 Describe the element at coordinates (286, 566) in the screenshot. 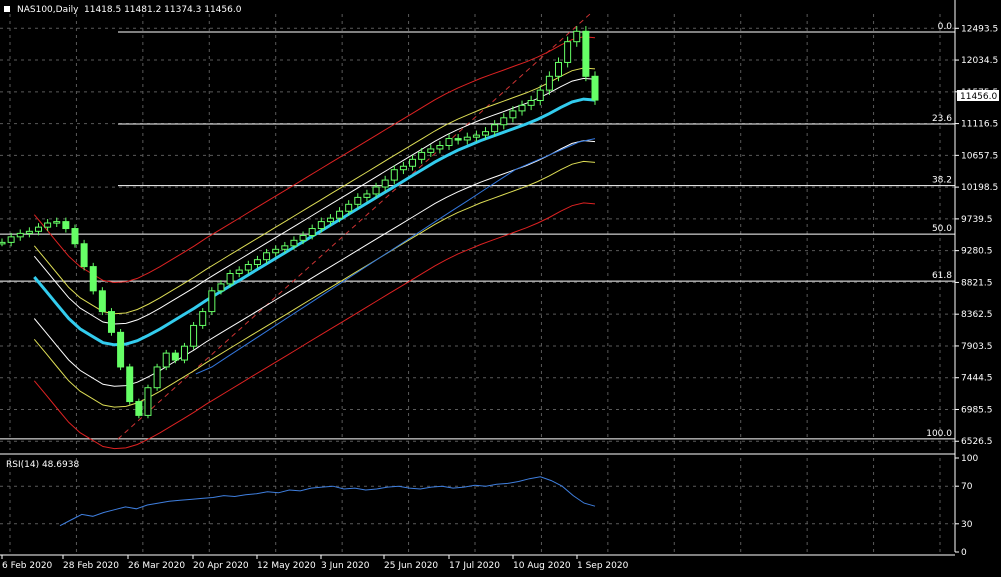

I see `time-tick-label: 12 May 2020` at that location.